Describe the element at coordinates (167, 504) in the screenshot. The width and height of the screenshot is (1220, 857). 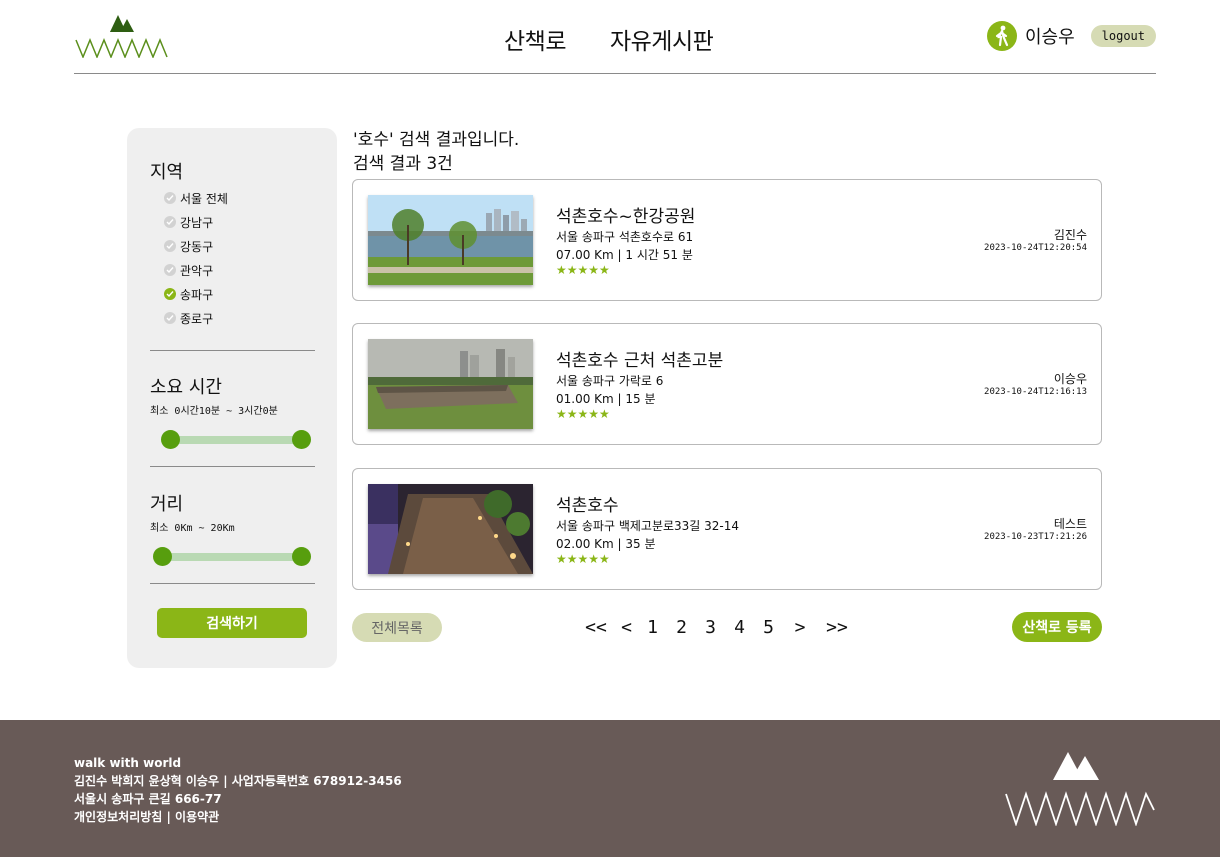
I see `distance-title: 거리` at that location.